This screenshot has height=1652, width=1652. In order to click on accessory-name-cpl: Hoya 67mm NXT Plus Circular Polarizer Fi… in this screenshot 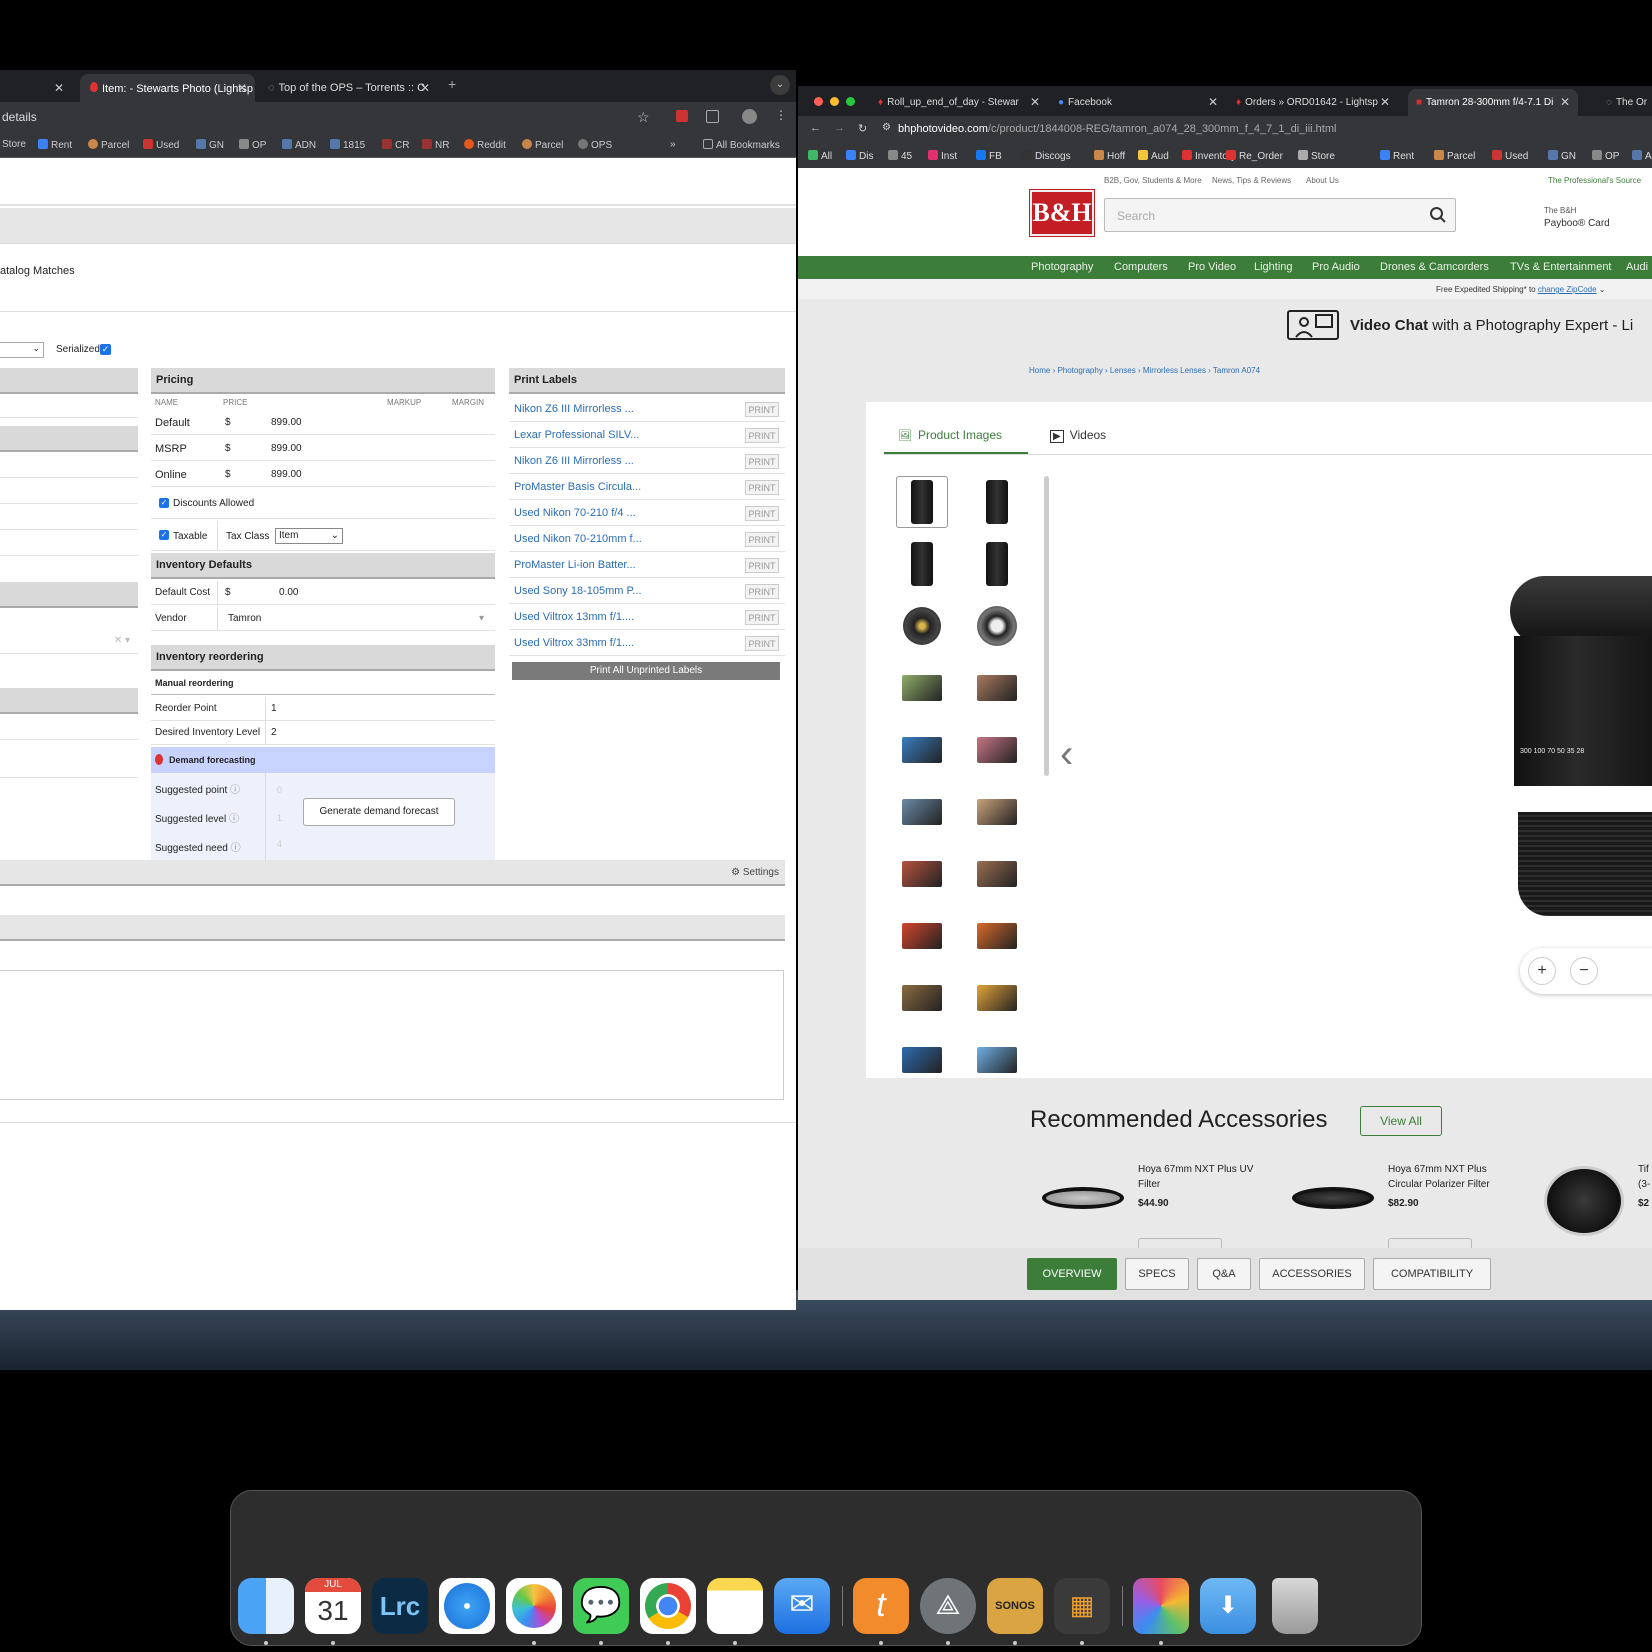, I will do `click(1453, 1177)`.